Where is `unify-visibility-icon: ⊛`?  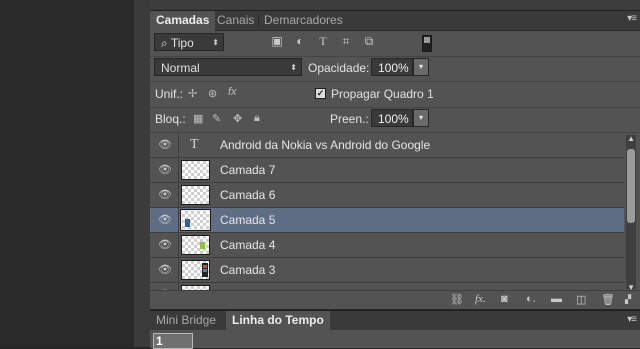
unify-visibility-icon: ⊛ is located at coordinates (212, 93).